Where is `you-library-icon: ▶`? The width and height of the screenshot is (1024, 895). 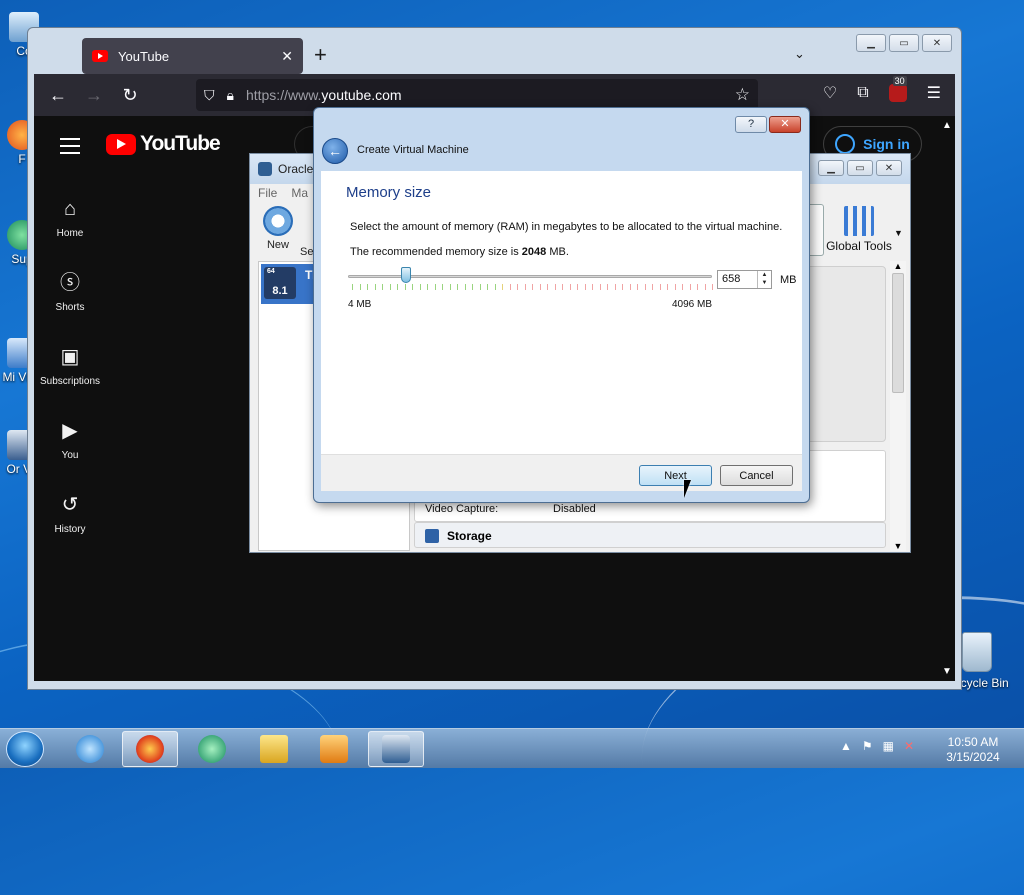 you-library-icon: ▶ is located at coordinates (70, 431).